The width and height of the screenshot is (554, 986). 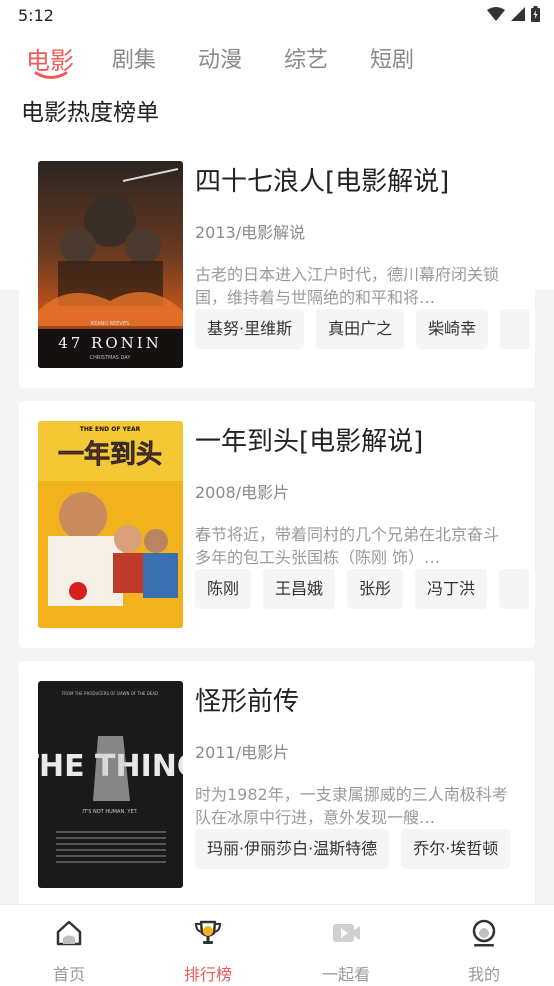 What do you see at coordinates (309, 439) in the screenshot?
I see `movie-title: 一年到头[电影解说]` at bounding box center [309, 439].